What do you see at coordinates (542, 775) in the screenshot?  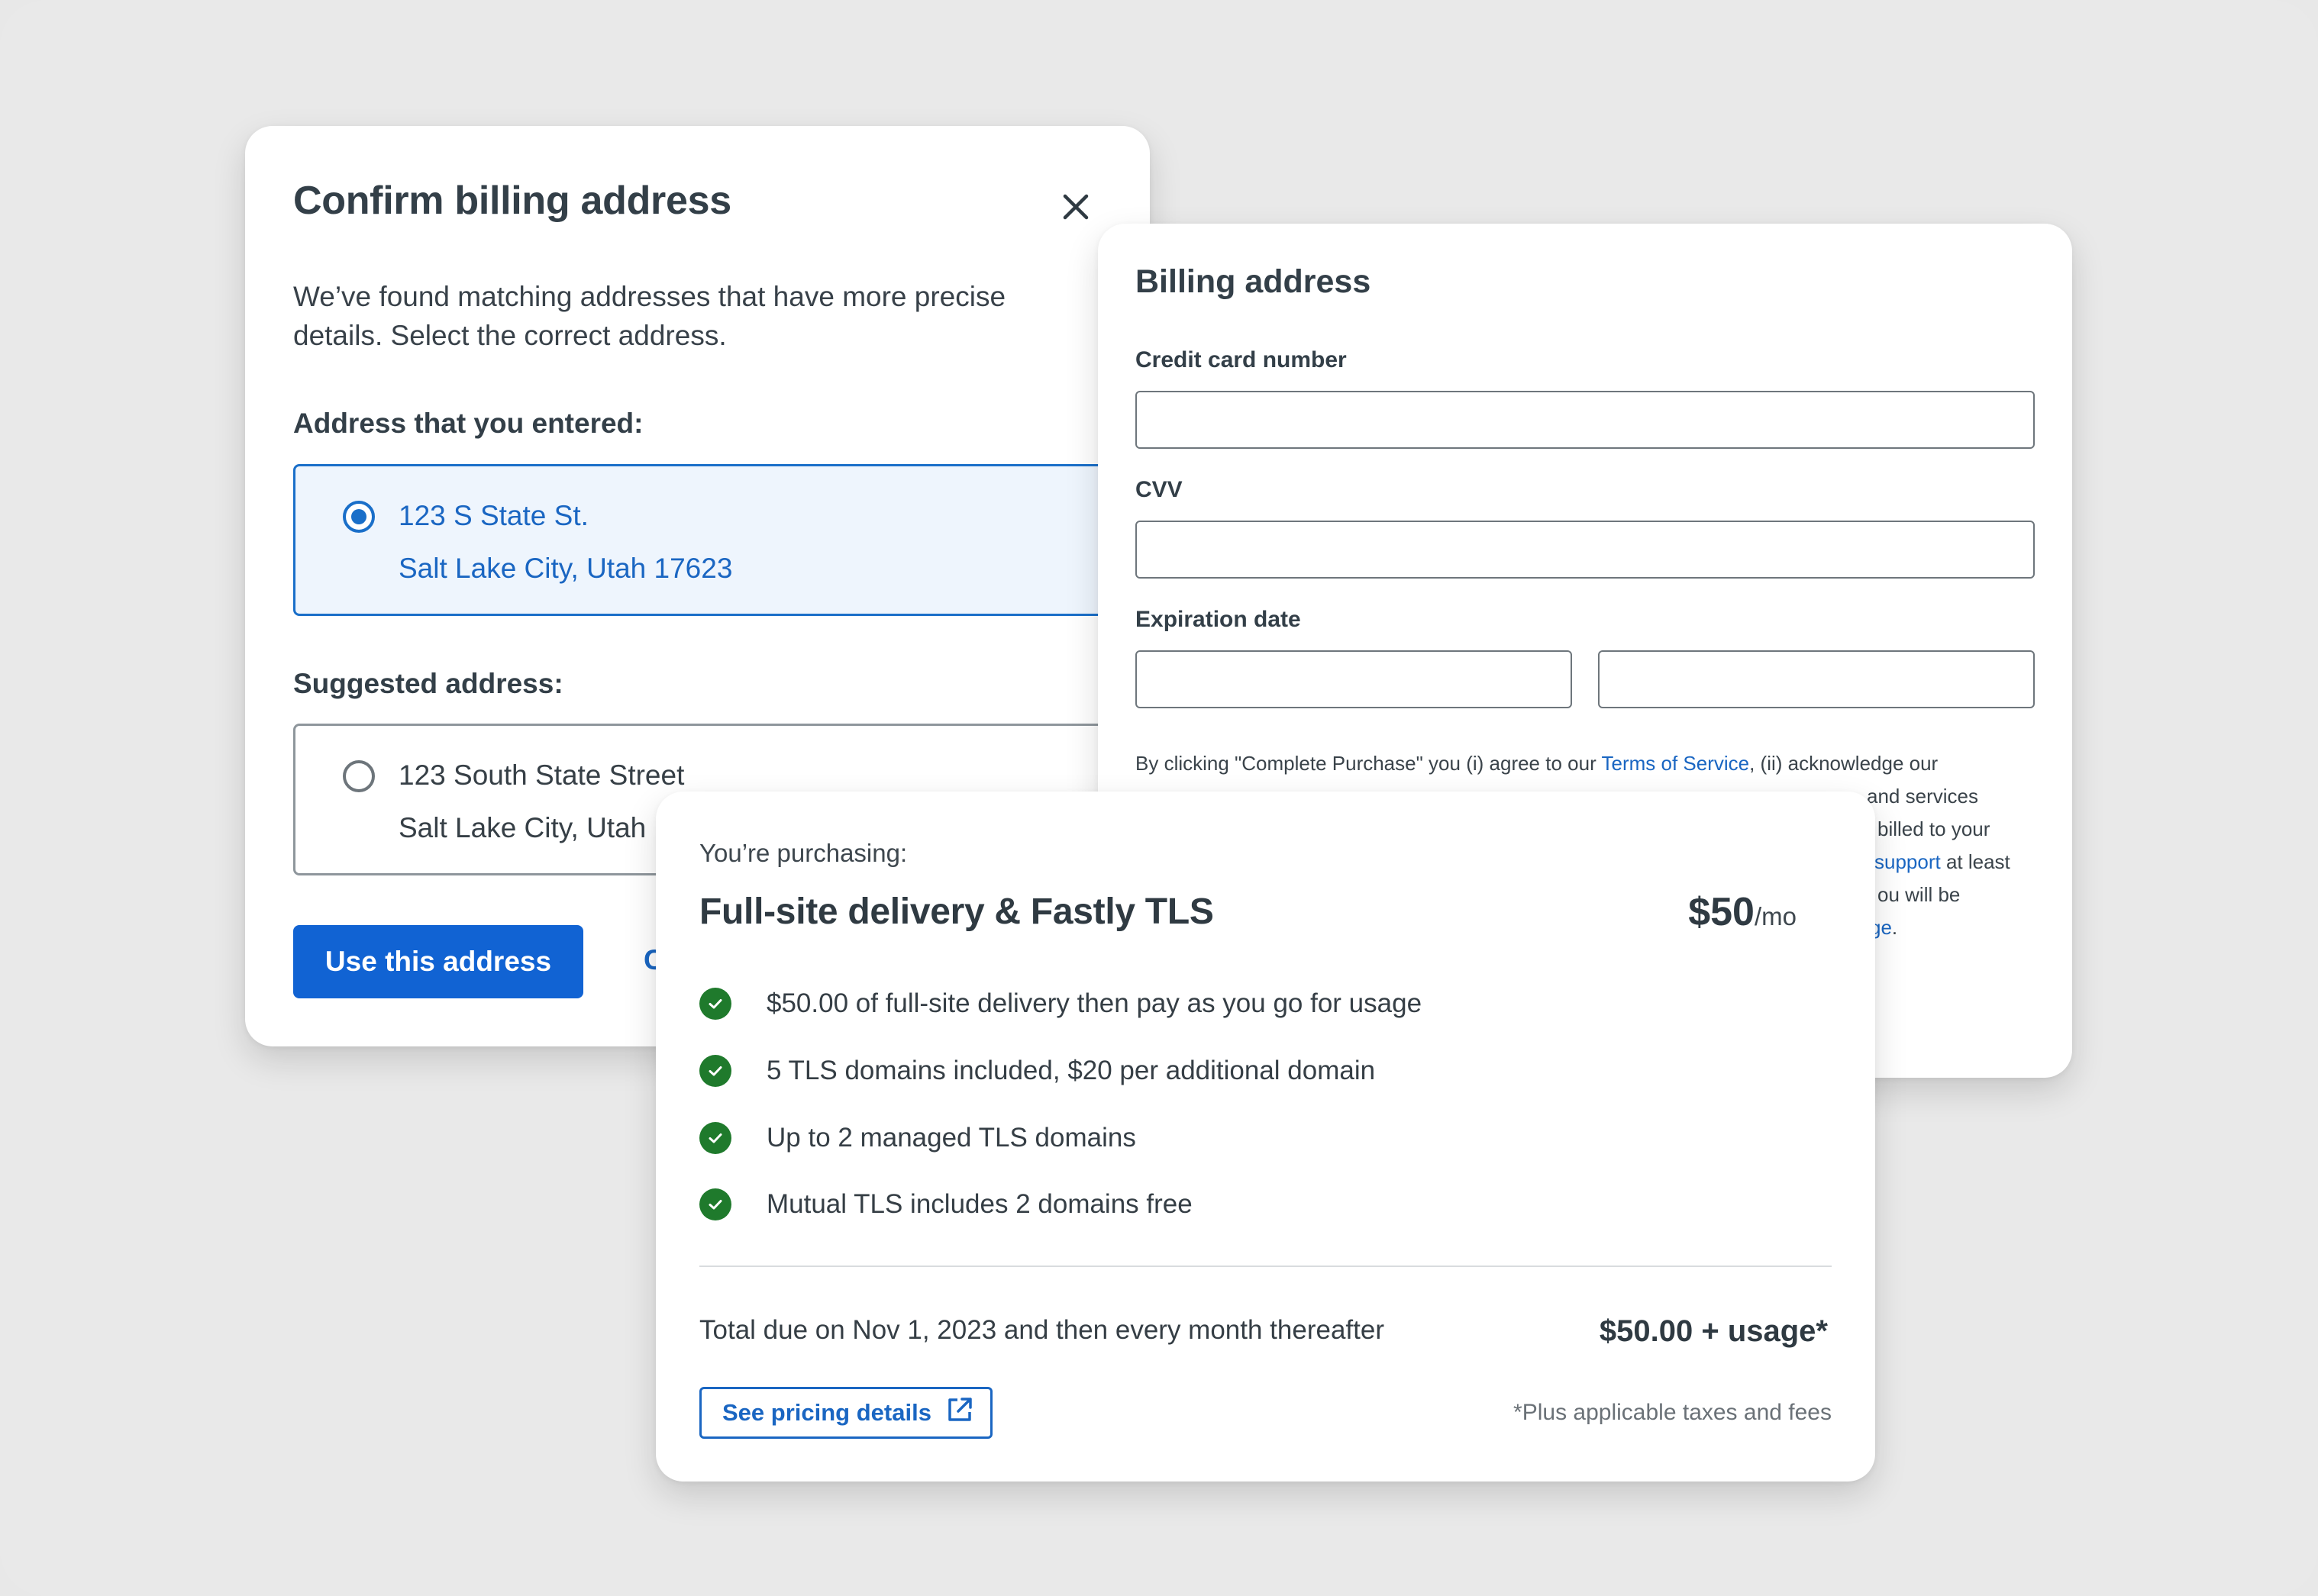 I see `address-line1: 123 South State Street` at bounding box center [542, 775].